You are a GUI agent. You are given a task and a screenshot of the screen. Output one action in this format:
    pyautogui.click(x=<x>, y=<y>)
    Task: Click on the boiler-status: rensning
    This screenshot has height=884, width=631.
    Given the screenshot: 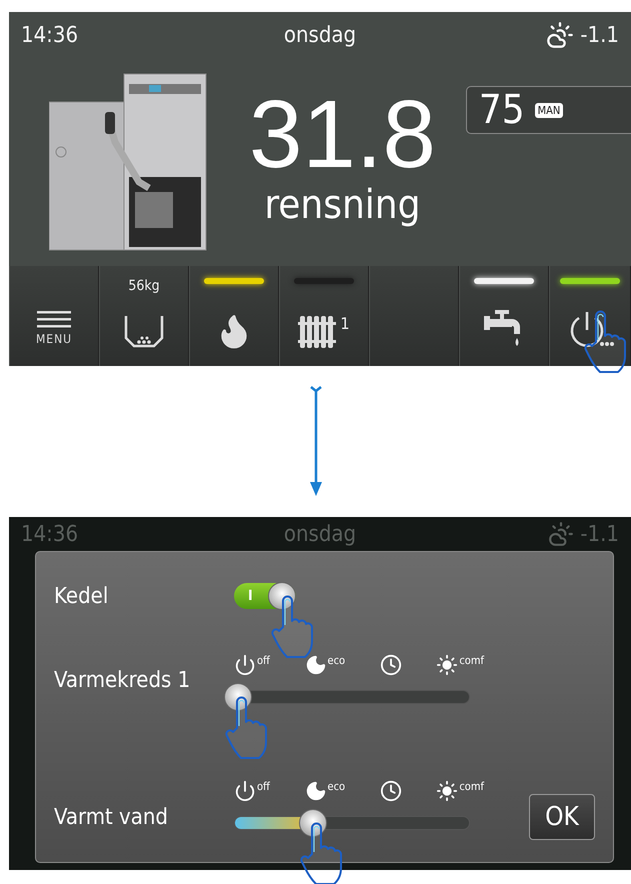 What is the action you would take?
    pyautogui.click(x=342, y=205)
    